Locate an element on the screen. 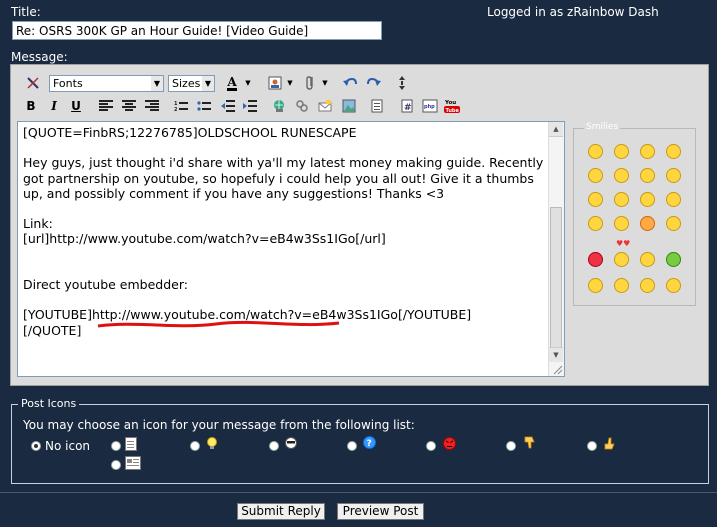 This screenshot has width=717, height=527. message-scrollbar: ▲ ▼ is located at coordinates (556, 249).